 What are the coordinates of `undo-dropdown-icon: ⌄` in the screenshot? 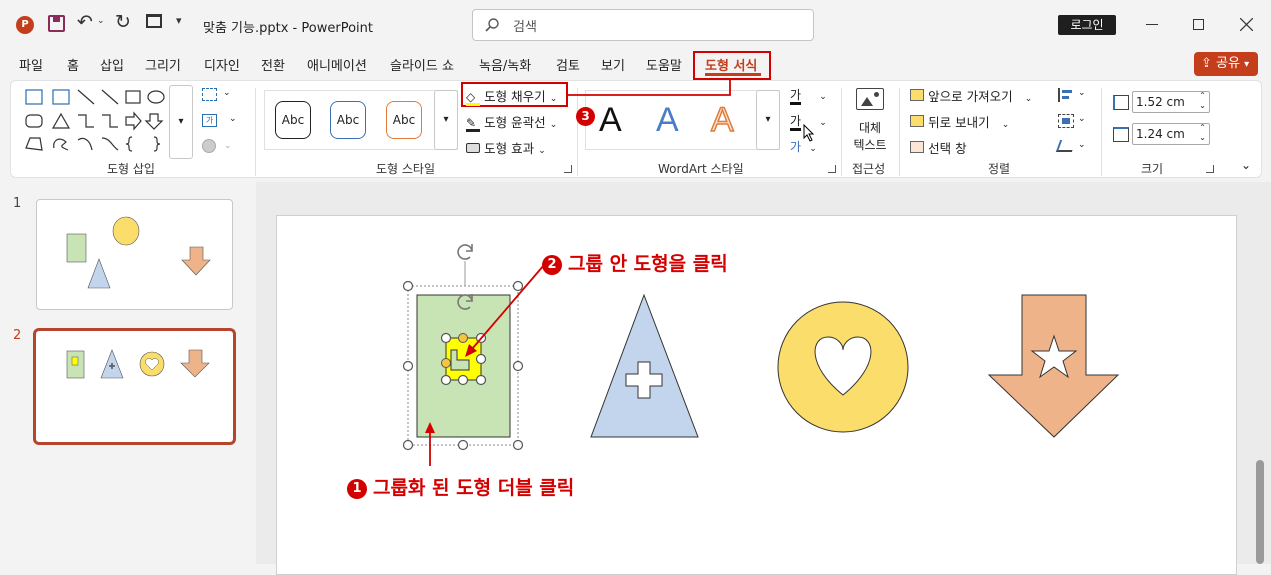 It's located at (101, 21).